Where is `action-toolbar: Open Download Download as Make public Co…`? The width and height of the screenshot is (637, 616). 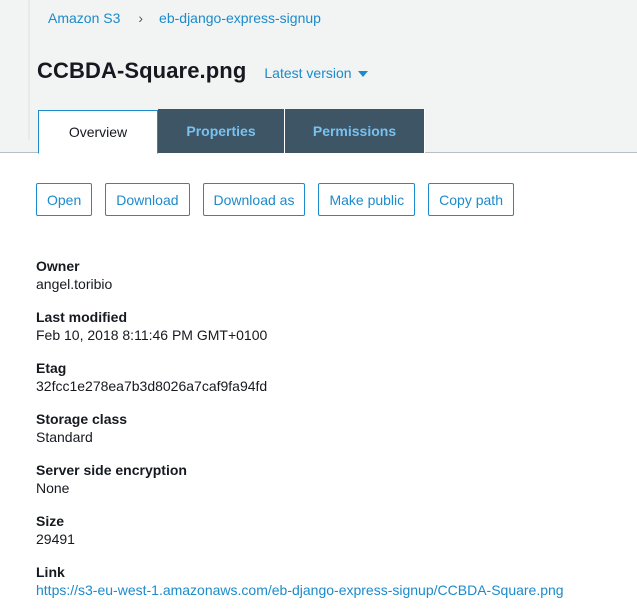 action-toolbar: Open Download Download as Make public Co… is located at coordinates (281, 199).